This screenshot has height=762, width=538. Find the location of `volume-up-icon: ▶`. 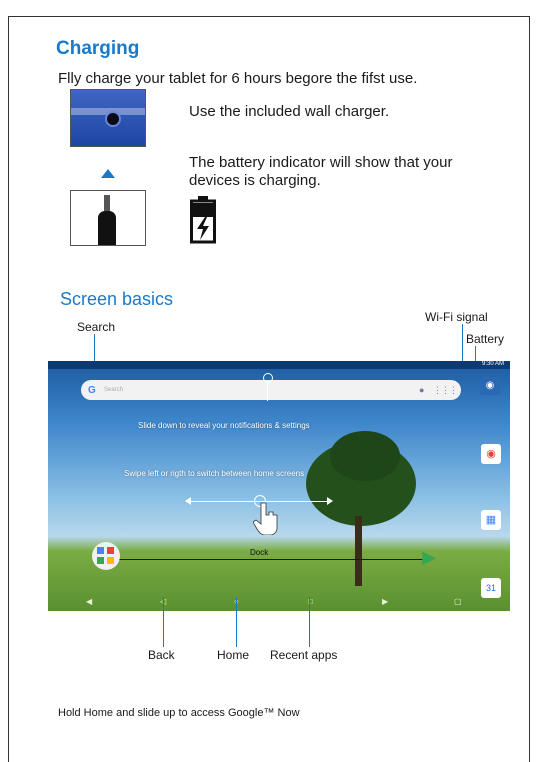

volume-up-icon: ▶ is located at coordinates (385, 601).